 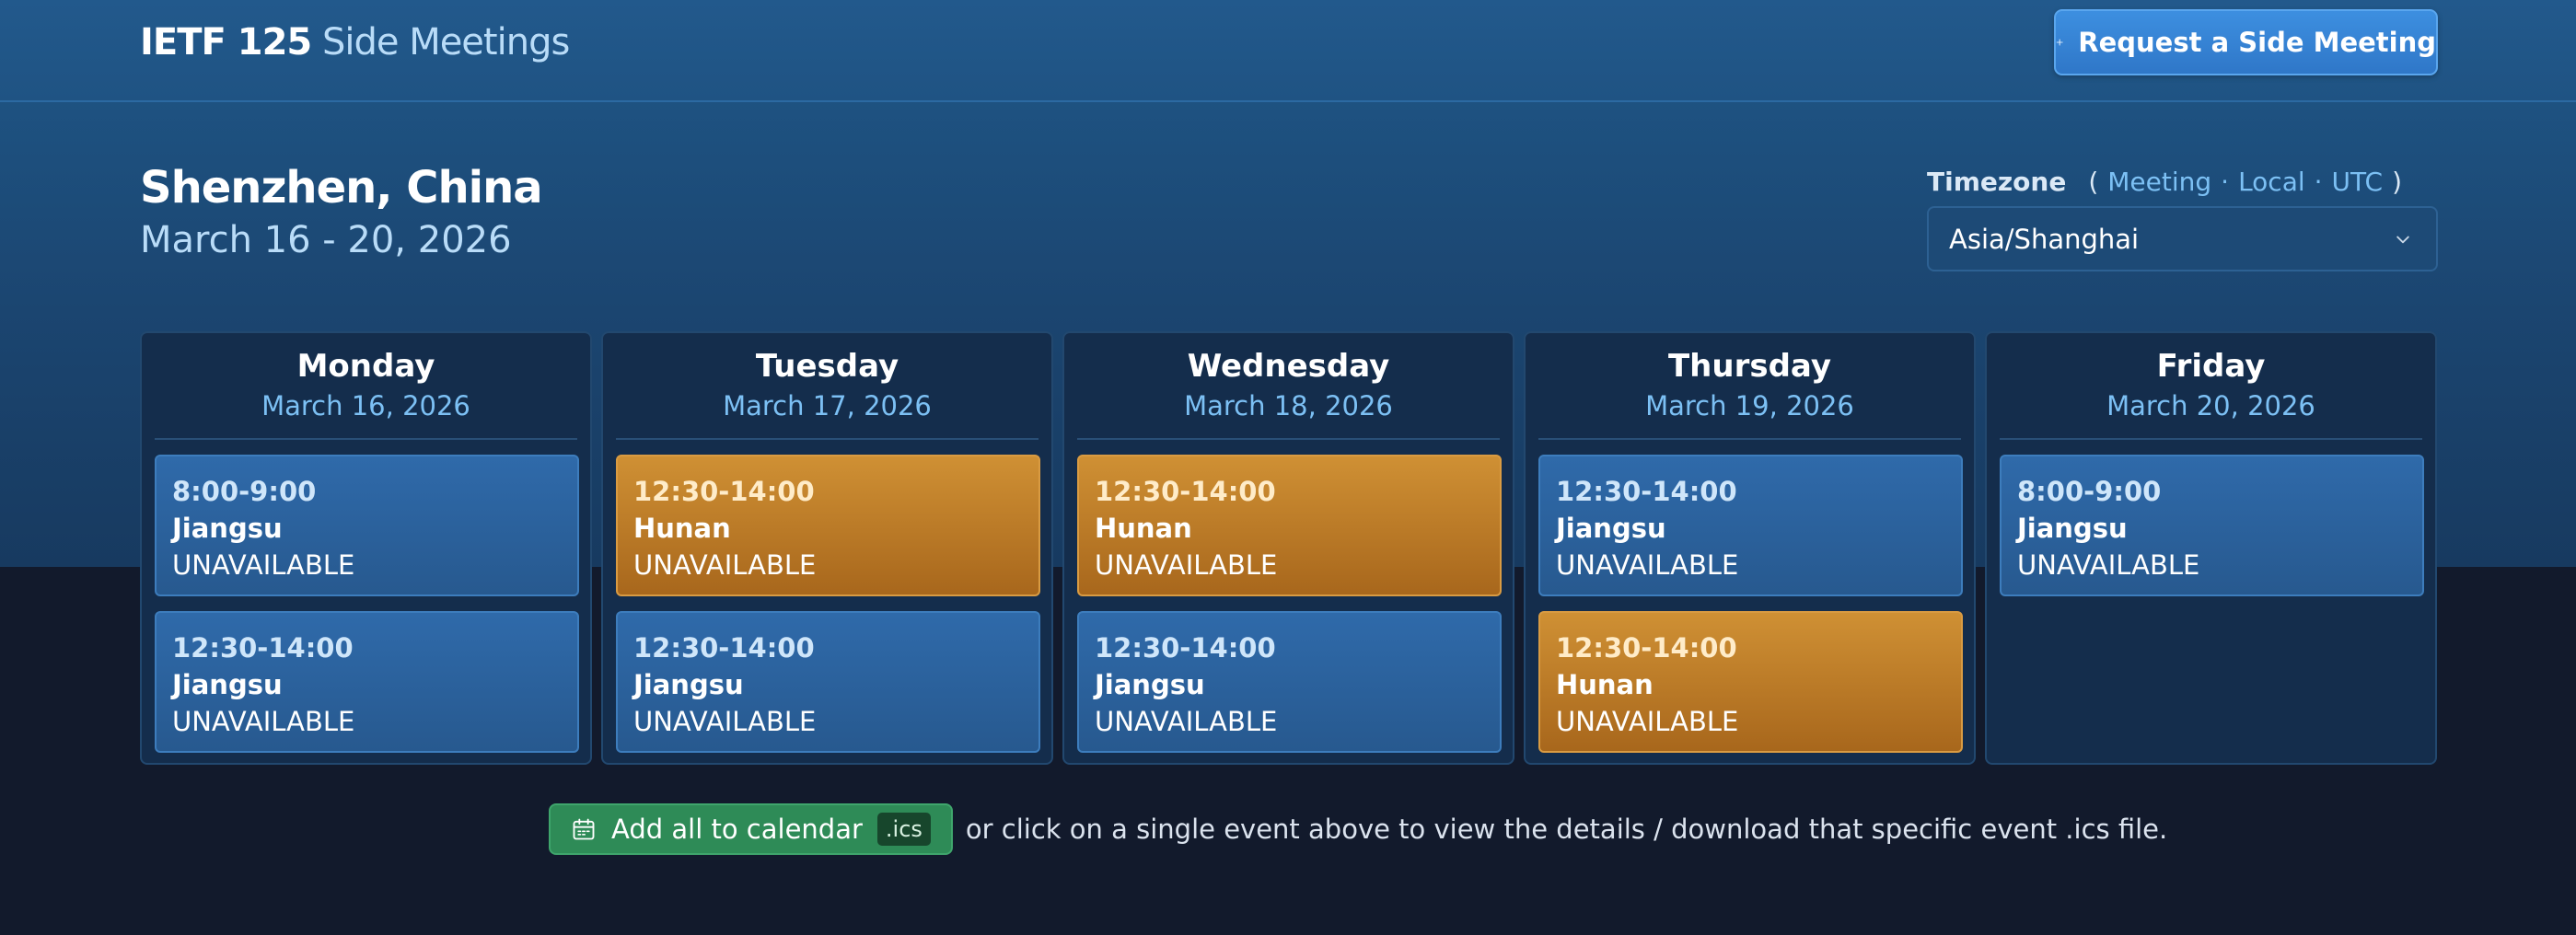 What do you see at coordinates (903, 829) in the screenshot?
I see `ics-badge: .ics` at bounding box center [903, 829].